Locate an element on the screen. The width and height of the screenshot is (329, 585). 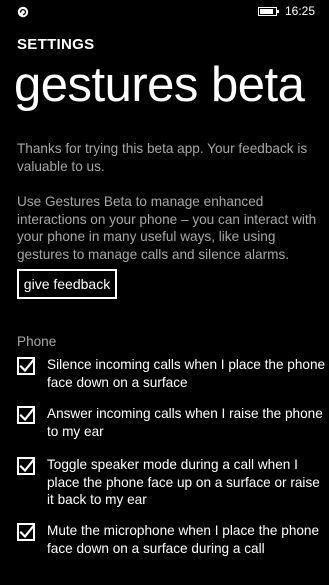
battery-icon is located at coordinates (268, 11).